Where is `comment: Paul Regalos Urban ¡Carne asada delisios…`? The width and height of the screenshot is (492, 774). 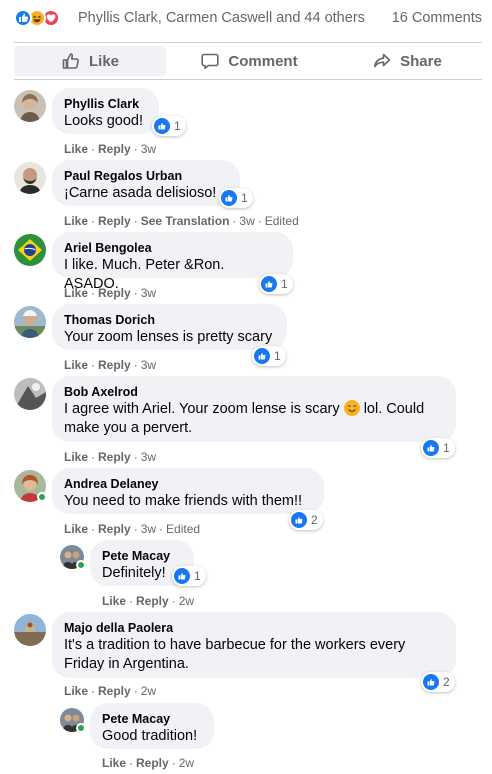 comment: Paul Regalos Urban ¡Carne asada delisios… is located at coordinates (248, 194).